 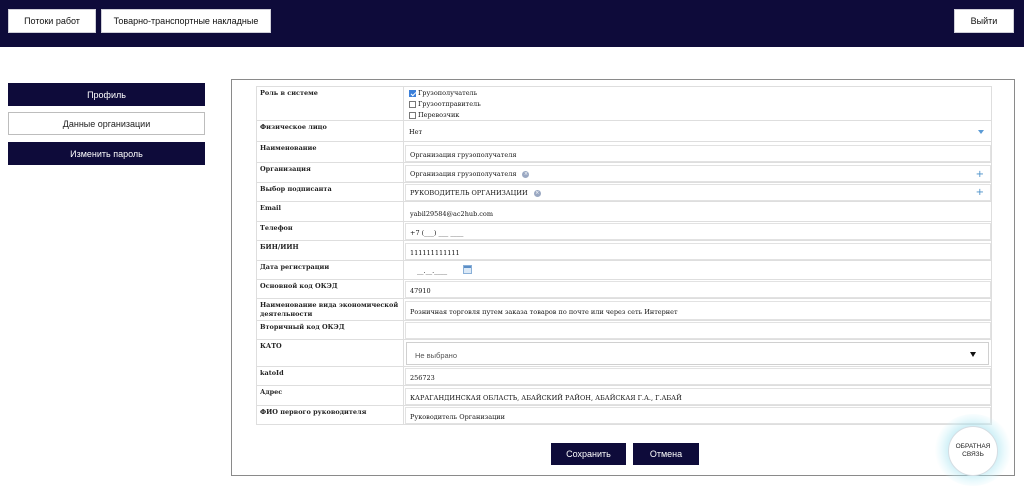 I want to click on feedback-button: ОБРАТНАЯ СВЯЗЬ, so click(x=973, y=451).